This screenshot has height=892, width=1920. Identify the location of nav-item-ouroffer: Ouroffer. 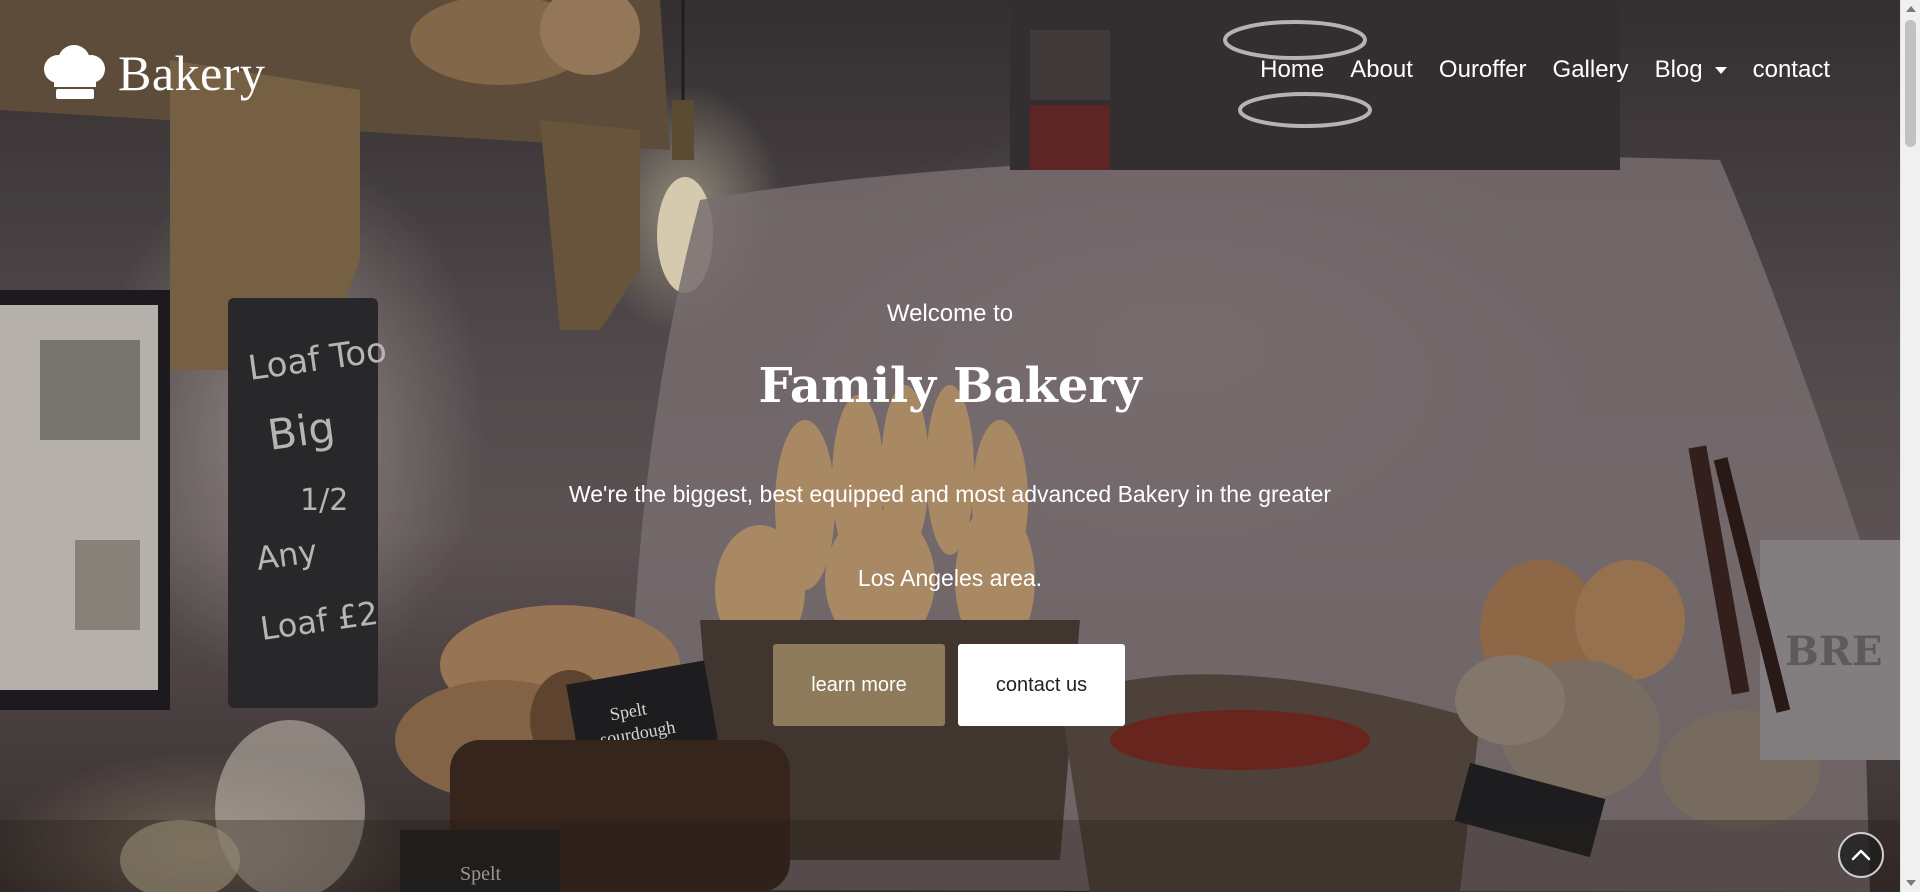
(1483, 70).